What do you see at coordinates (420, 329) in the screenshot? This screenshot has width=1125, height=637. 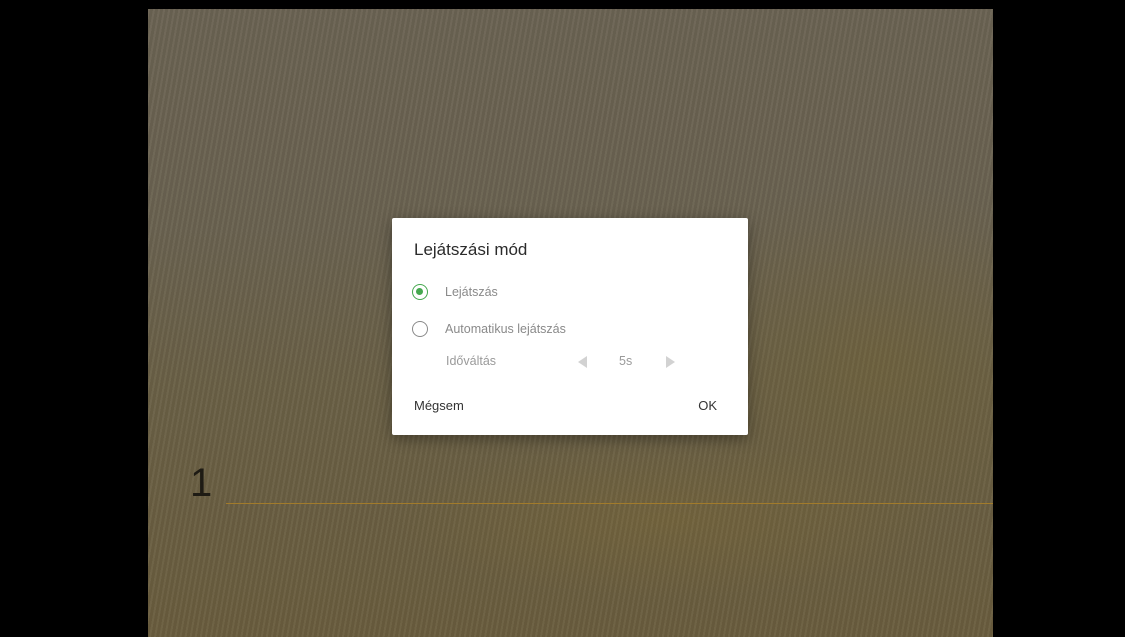 I see `radio-unchecked-icon` at bounding box center [420, 329].